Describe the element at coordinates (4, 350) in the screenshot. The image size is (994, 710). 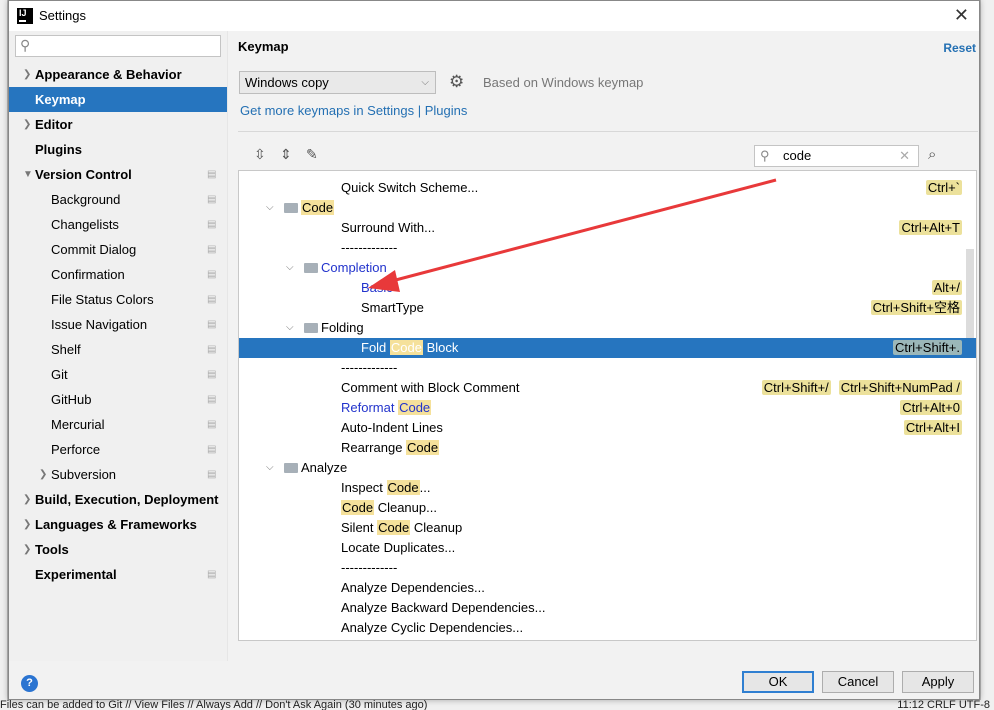
I see `ide-background-left` at that location.